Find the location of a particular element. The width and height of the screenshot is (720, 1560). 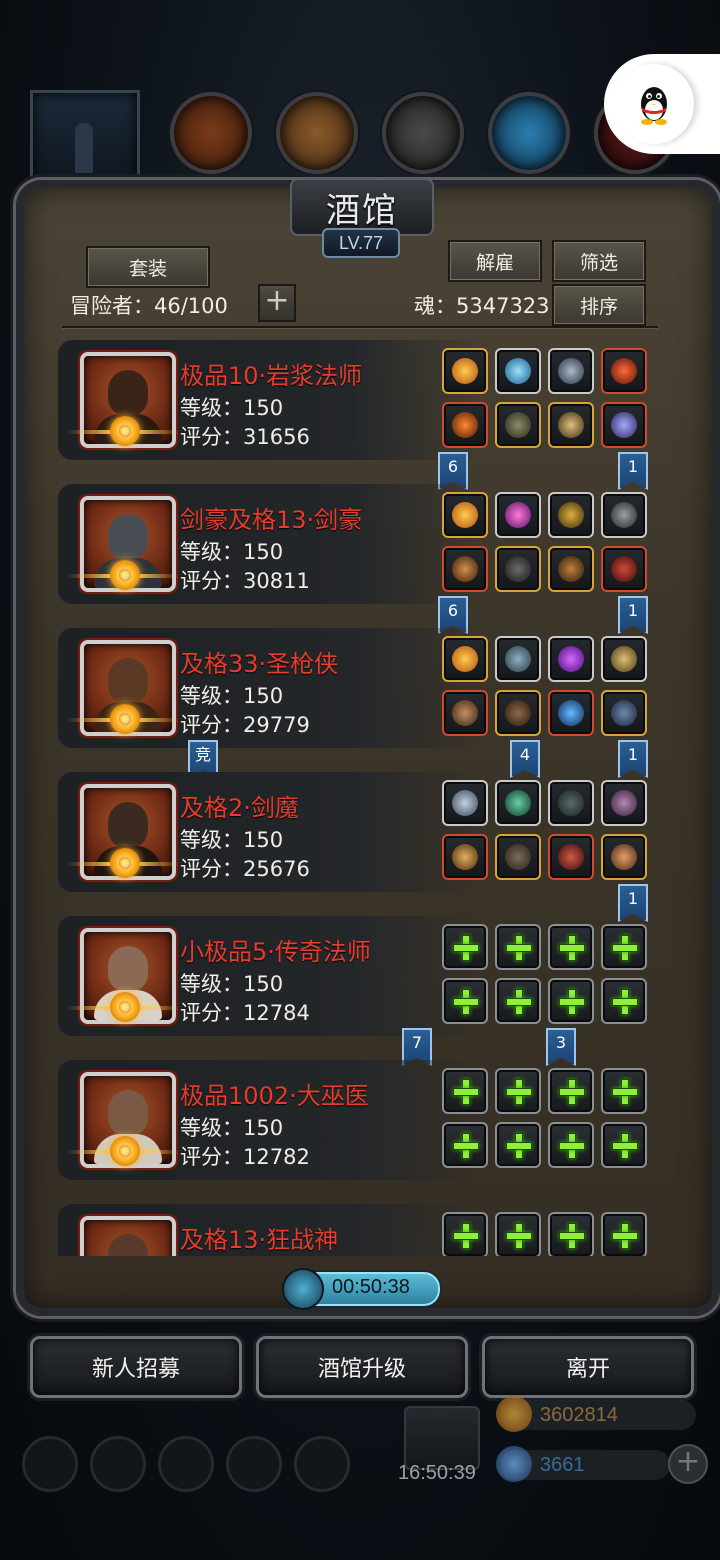

equip-slot-helm is located at coordinates (571, 371).